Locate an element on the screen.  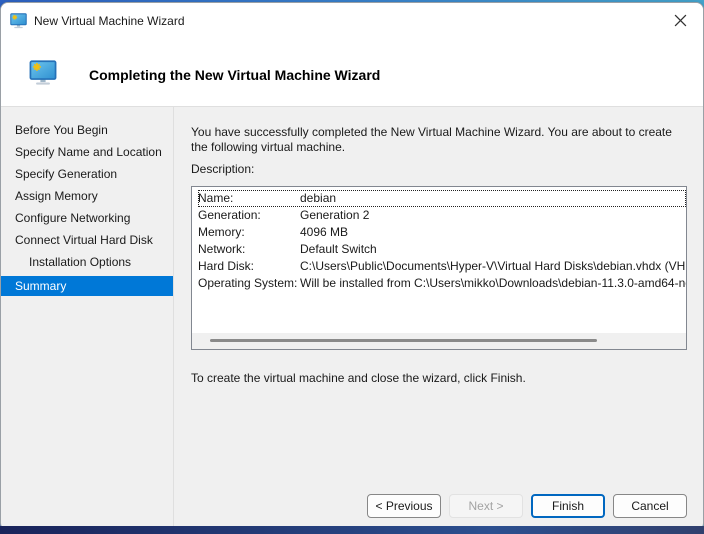
scrollbar-thumb is located at coordinates (403, 340).